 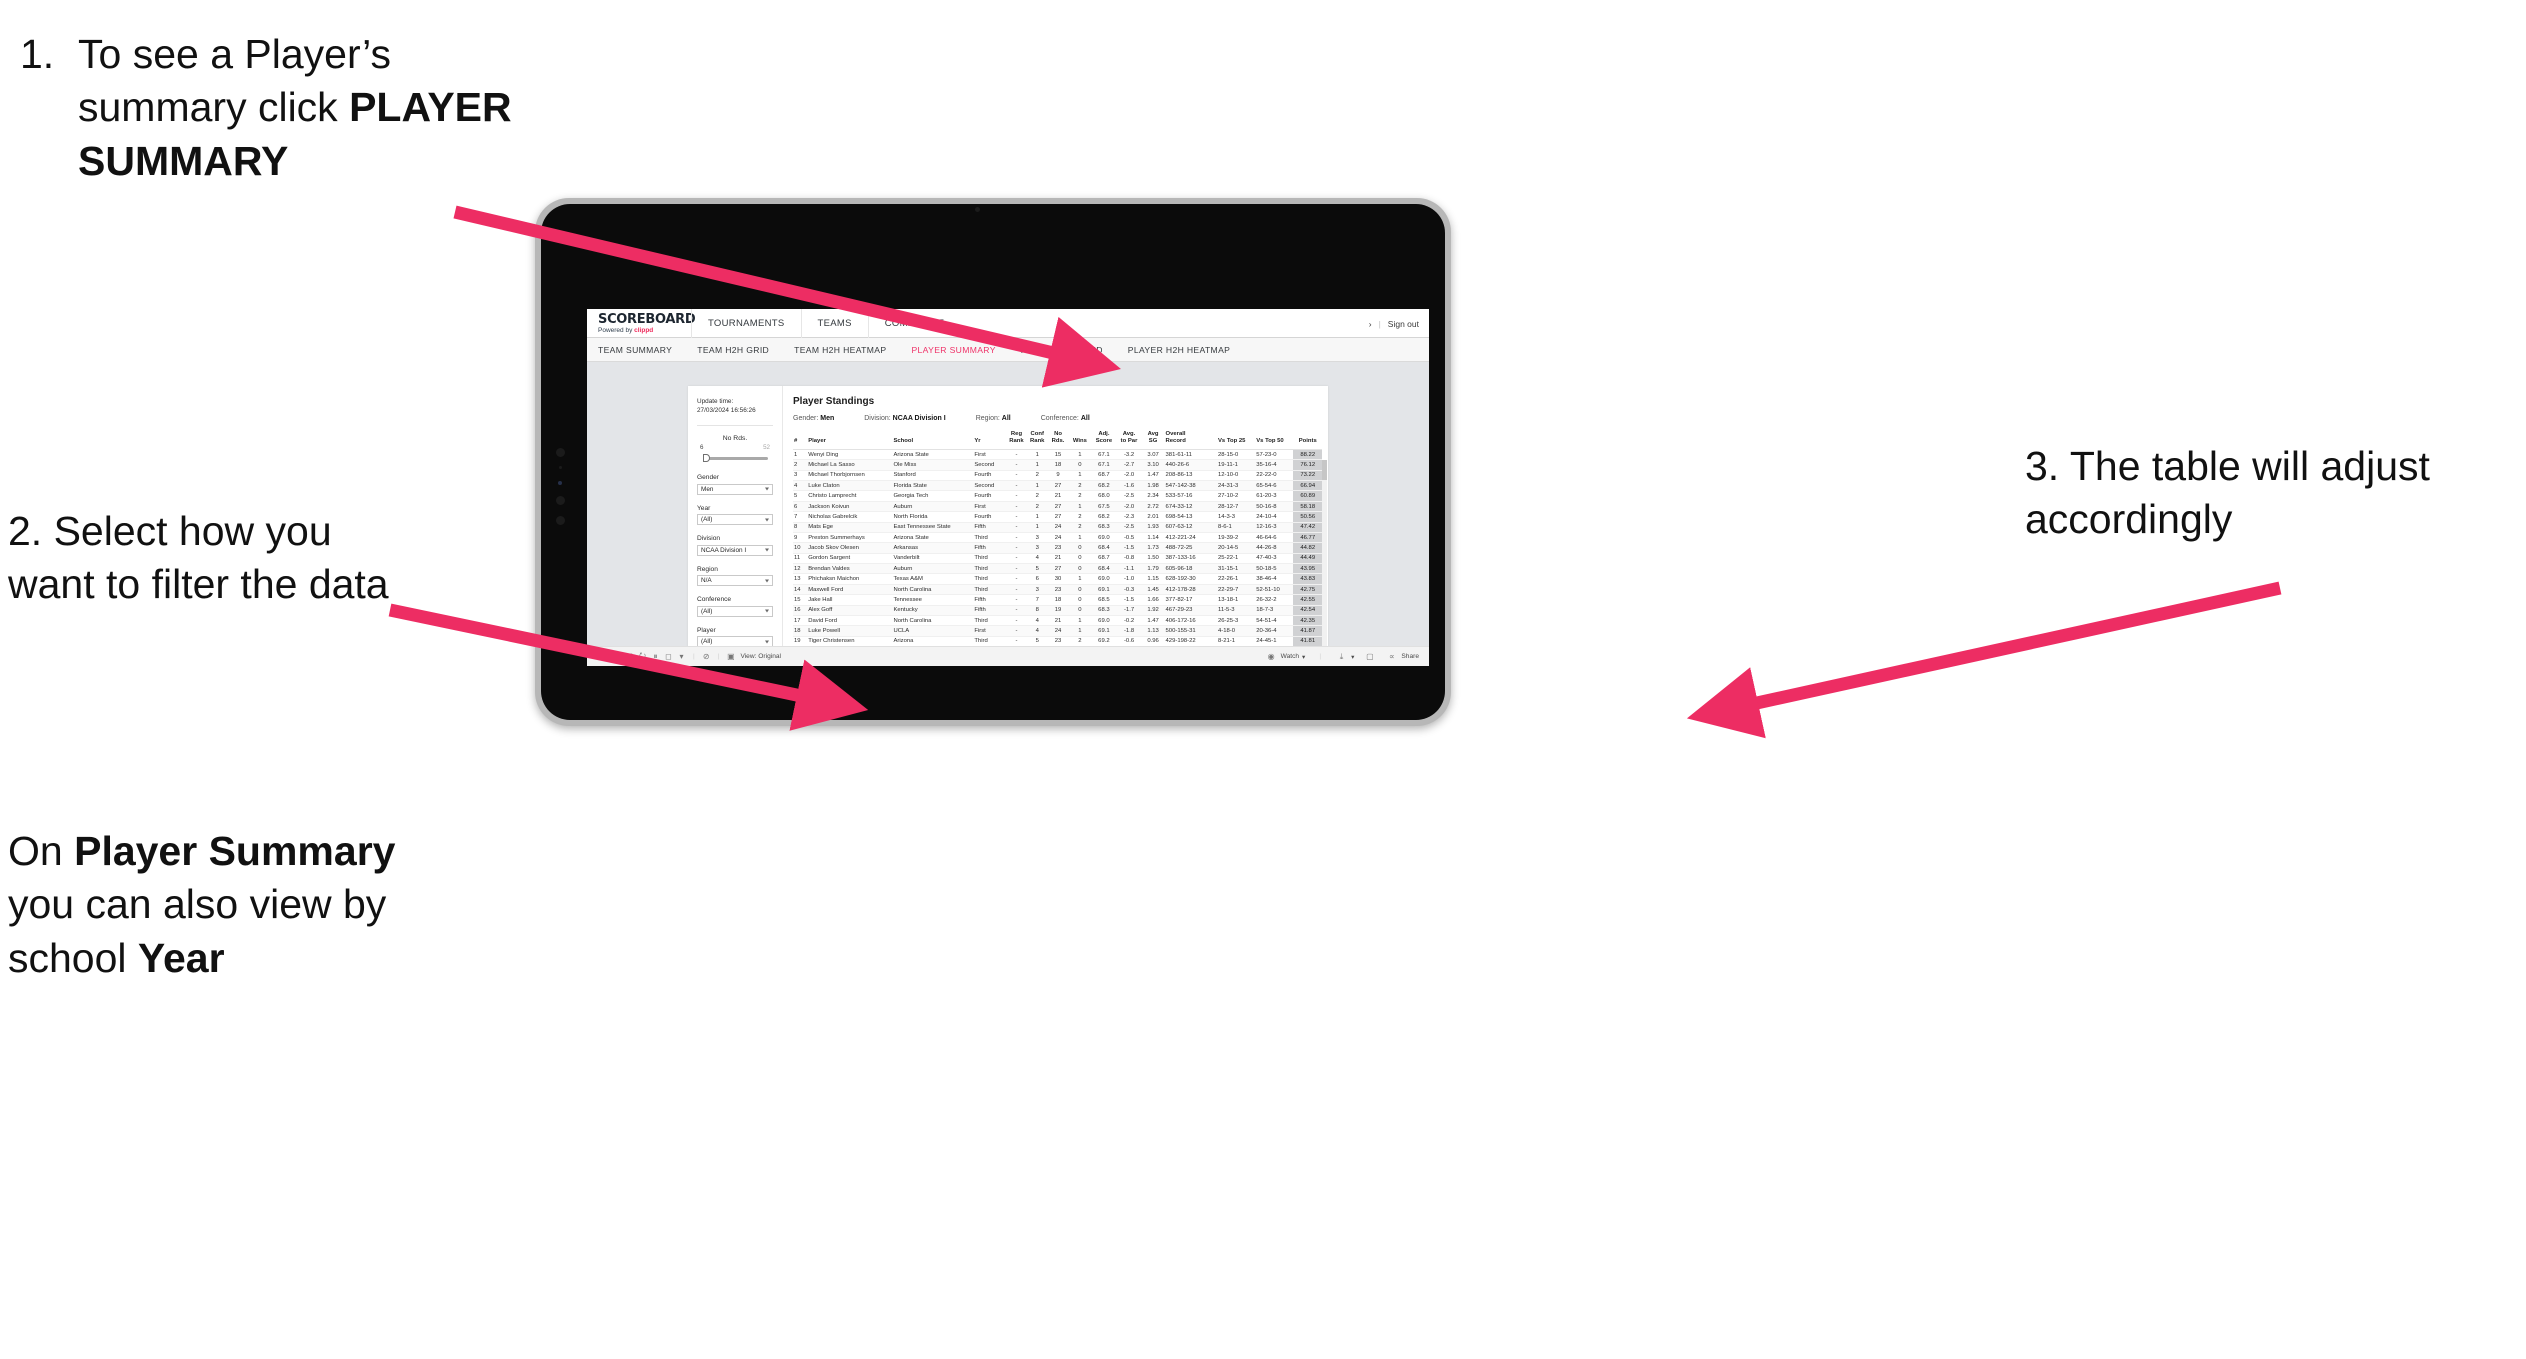 What do you see at coordinates (1080, 439) in the screenshot?
I see `col-wins: Wins` at bounding box center [1080, 439].